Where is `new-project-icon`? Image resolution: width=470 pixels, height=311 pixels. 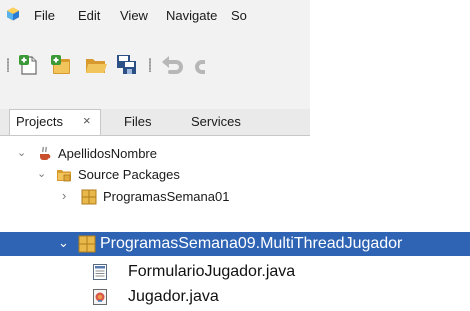
new-project-icon is located at coordinates (60, 64).